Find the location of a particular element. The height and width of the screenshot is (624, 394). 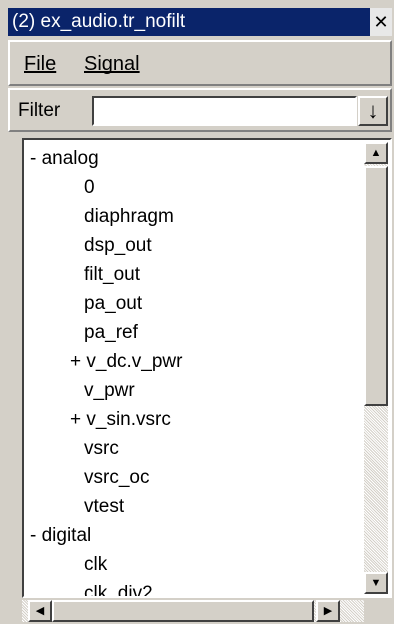

tree-item: - digital is located at coordinates (195, 535).